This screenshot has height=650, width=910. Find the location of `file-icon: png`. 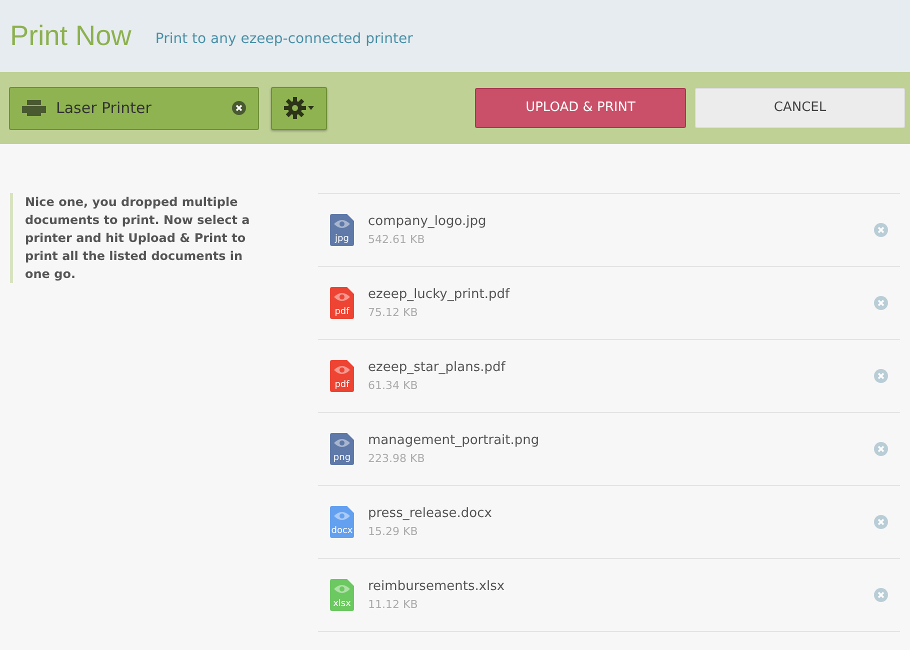

file-icon: png is located at coordinates (342, 449).